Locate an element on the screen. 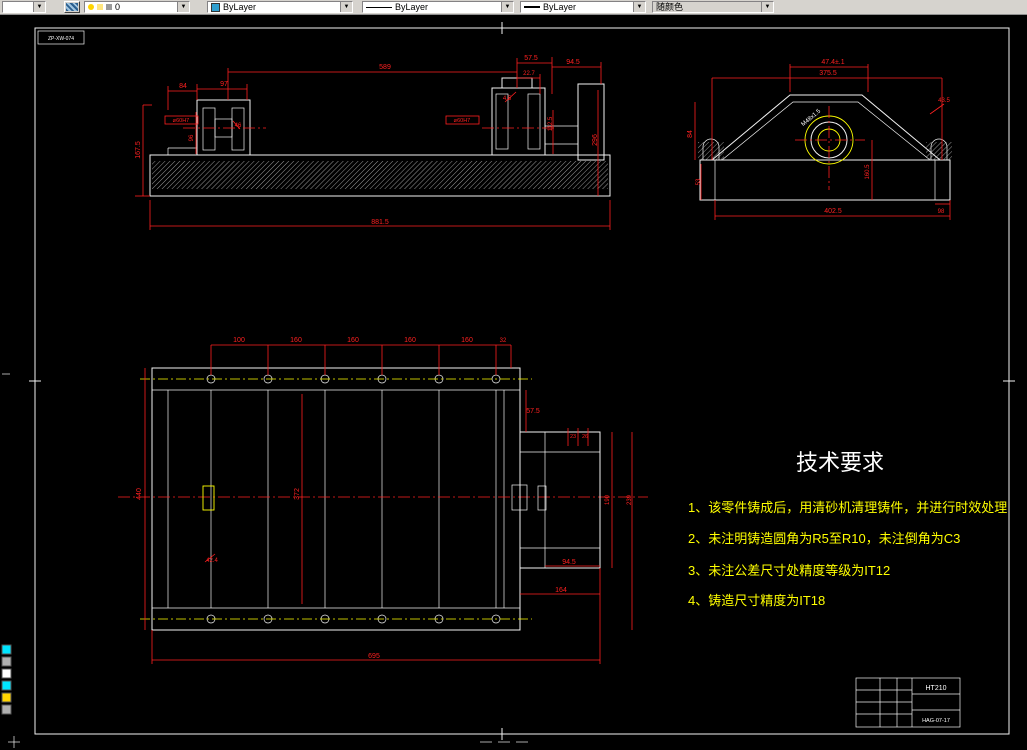 This screenshot has height=750, width=1027. dimension-text: 239 is located at coordinates (630, 499).